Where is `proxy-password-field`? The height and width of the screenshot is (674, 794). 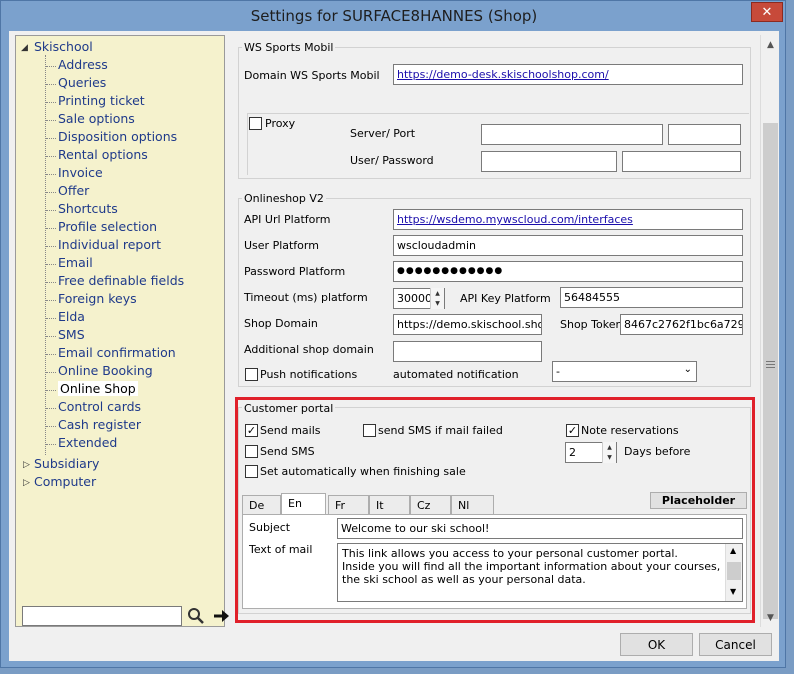
proxy-password-field is located at coordinates (681, 161).